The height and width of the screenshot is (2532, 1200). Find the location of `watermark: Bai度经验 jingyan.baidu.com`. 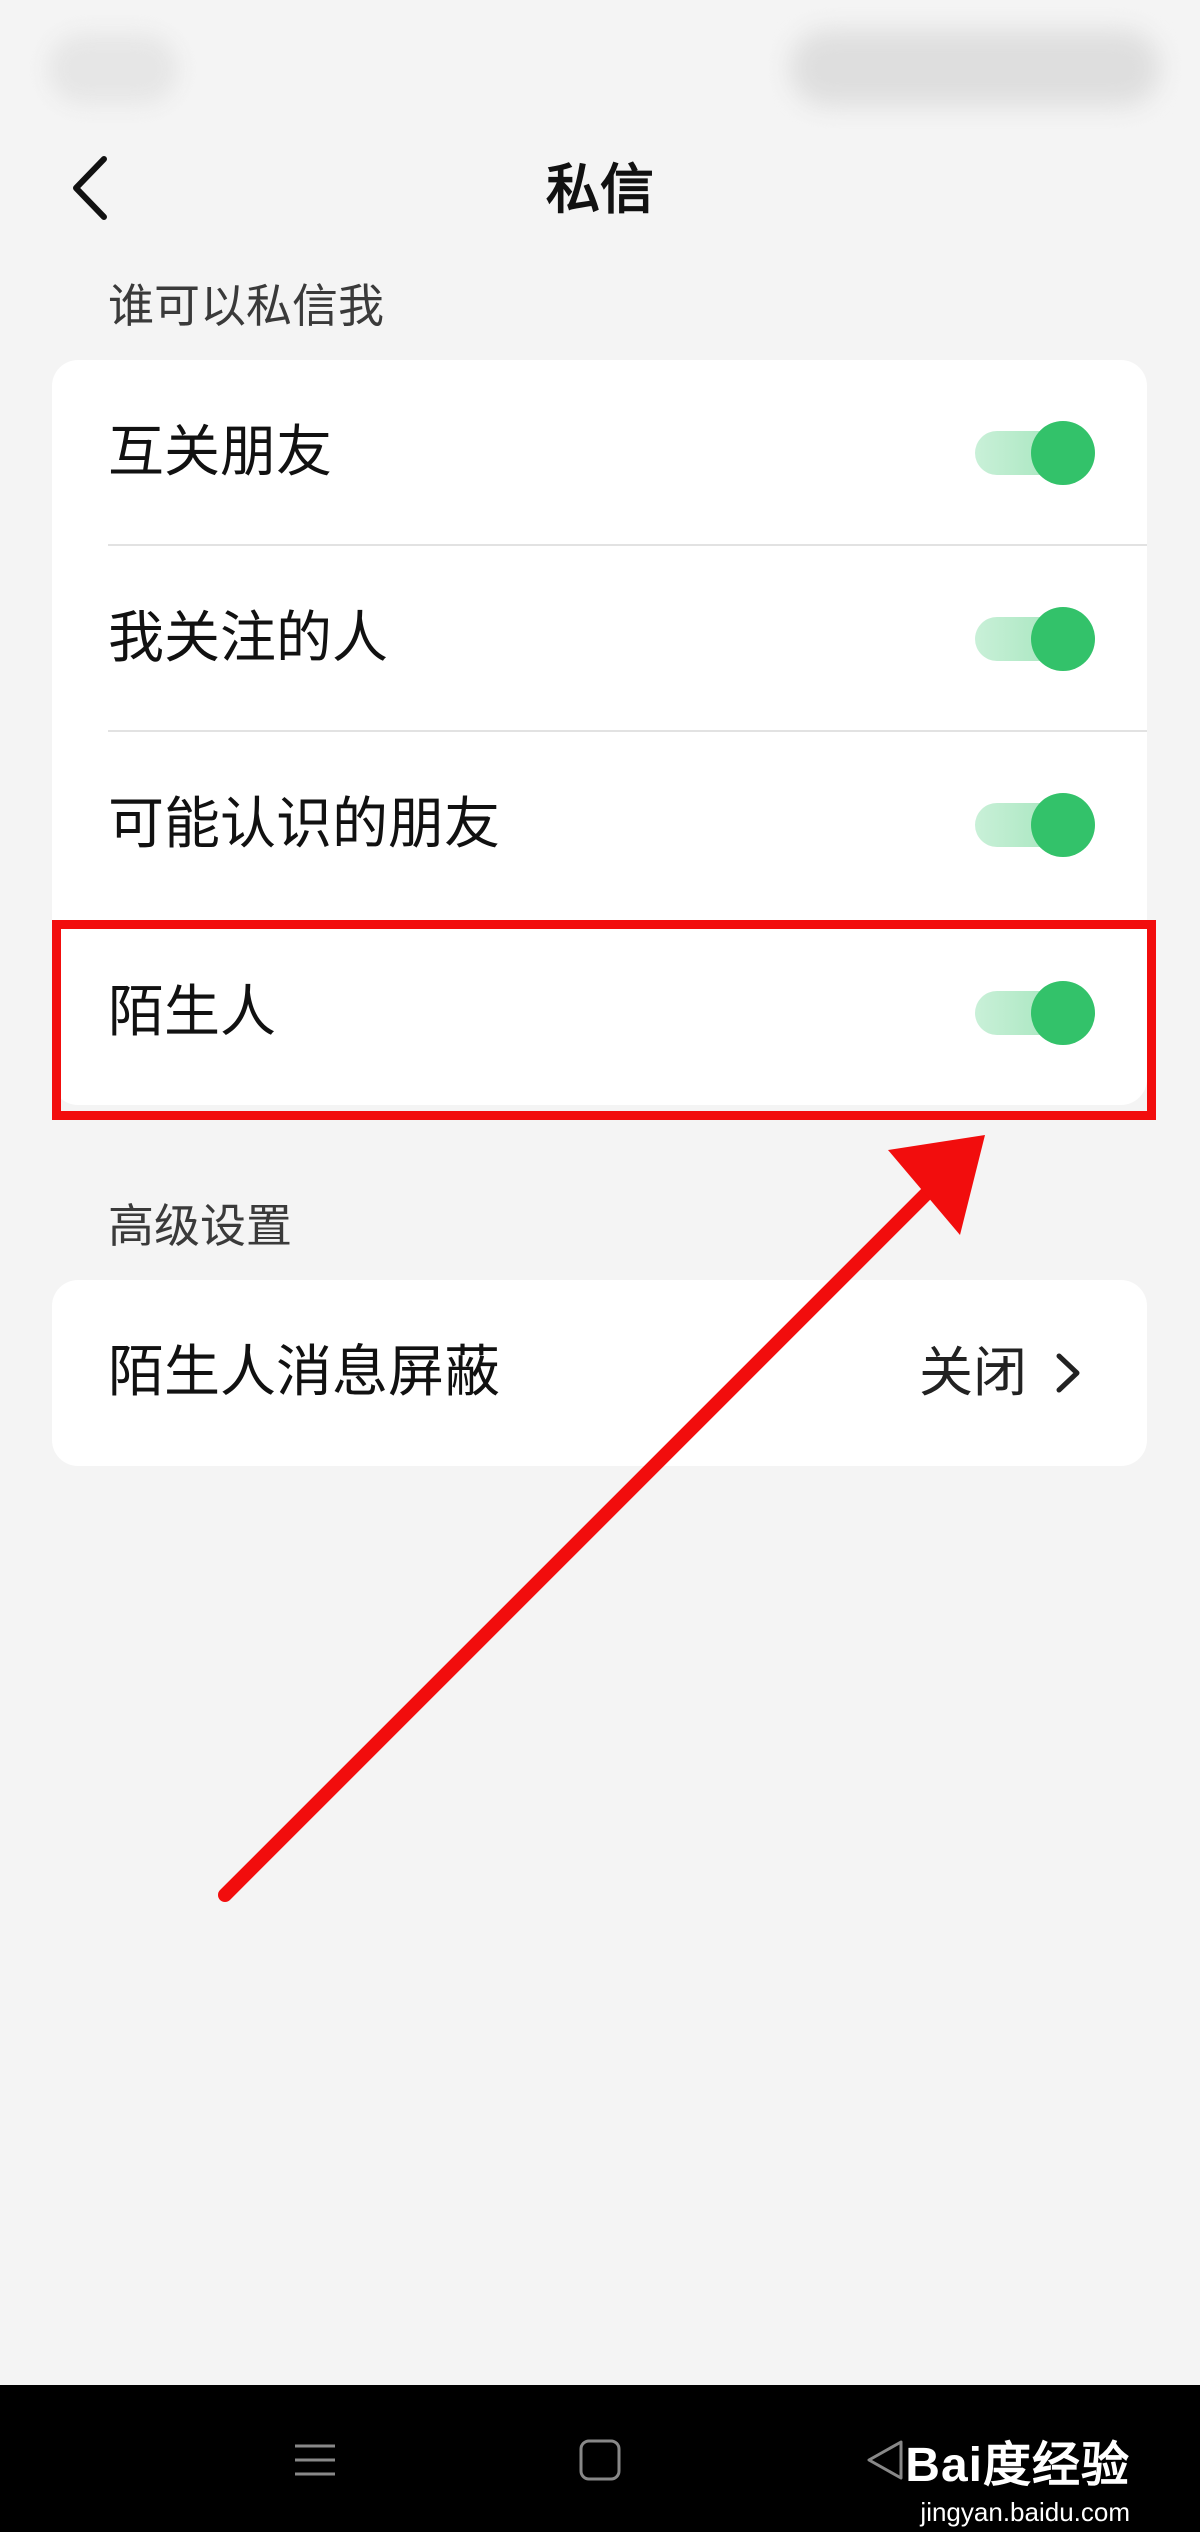

watermark: Bai度经验 jingyan.baidu.com is located at coordinates (1017, 2476).